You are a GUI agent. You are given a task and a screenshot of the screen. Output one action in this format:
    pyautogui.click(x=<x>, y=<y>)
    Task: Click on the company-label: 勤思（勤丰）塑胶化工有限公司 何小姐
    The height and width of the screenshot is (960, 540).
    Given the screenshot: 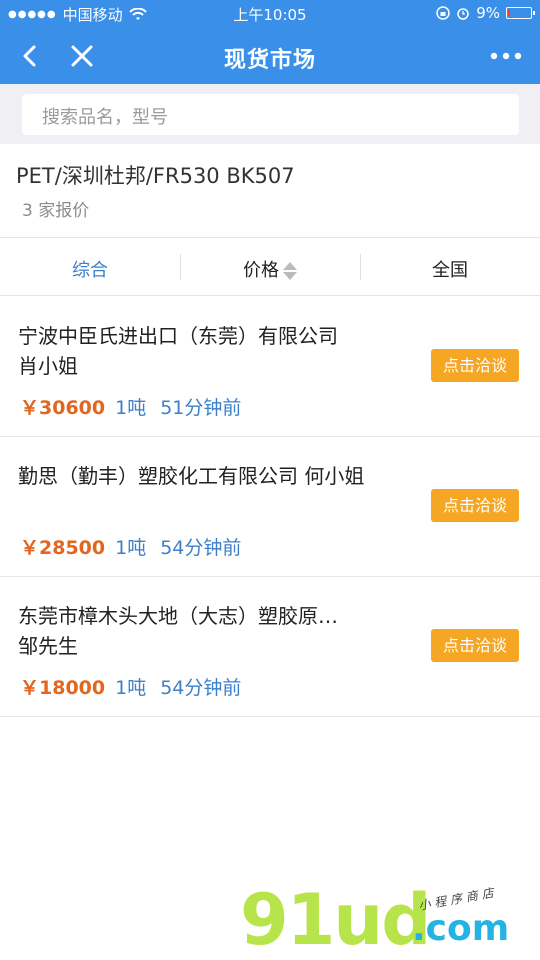 What is the action you would take?
    pyautogui.click(x=191, y=476)
    